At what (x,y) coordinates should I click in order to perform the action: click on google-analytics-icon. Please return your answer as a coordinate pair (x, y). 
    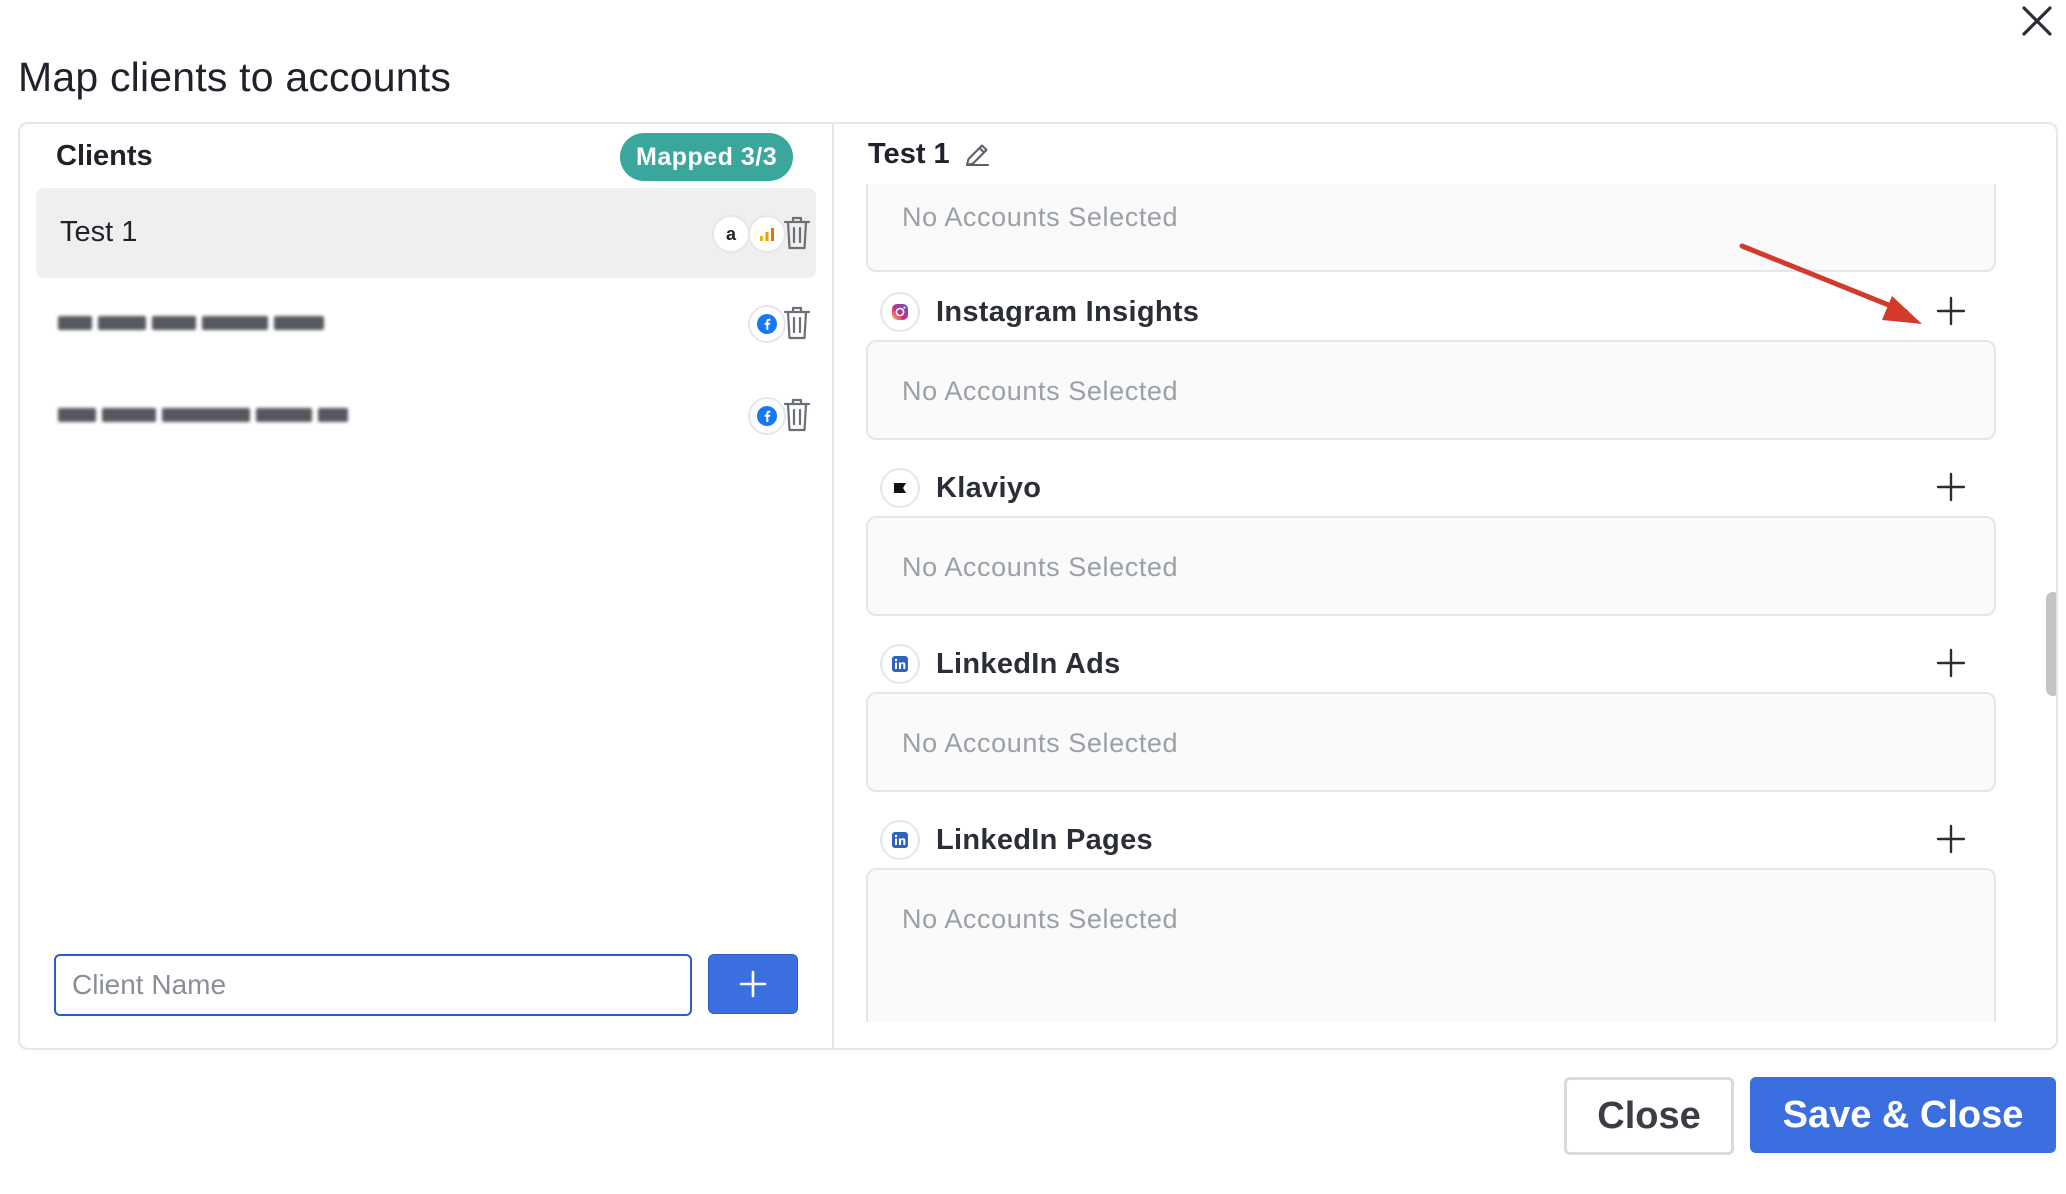
    Looking at the image, I should click on (767, 234).